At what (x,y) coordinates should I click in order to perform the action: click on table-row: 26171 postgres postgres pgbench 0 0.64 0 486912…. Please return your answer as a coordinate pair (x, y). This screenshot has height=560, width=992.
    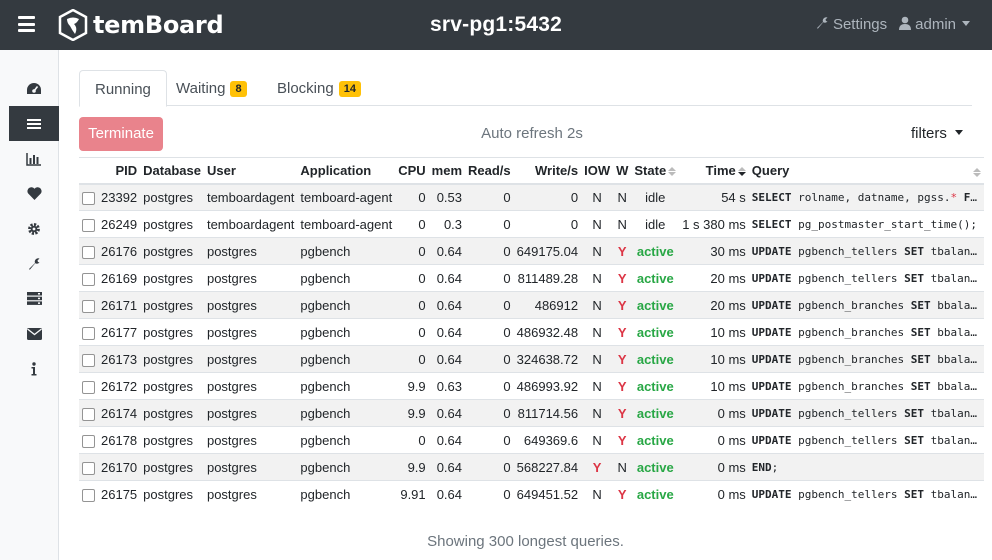
    Looking at the image, I should click on (531, 305).